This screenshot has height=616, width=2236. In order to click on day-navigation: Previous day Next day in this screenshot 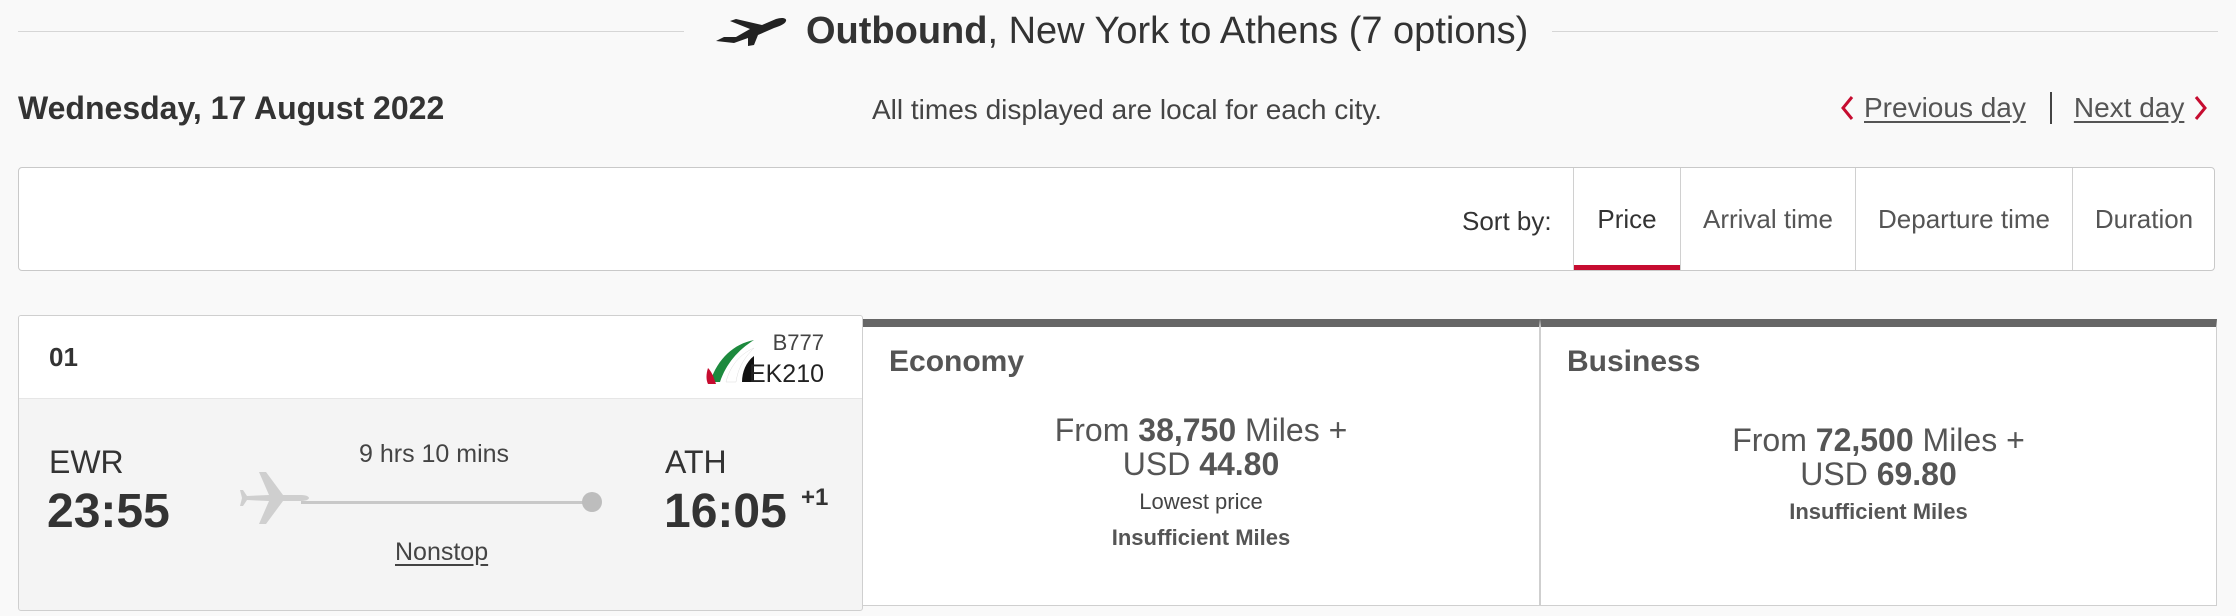, I will do `click(2024, 108)`.